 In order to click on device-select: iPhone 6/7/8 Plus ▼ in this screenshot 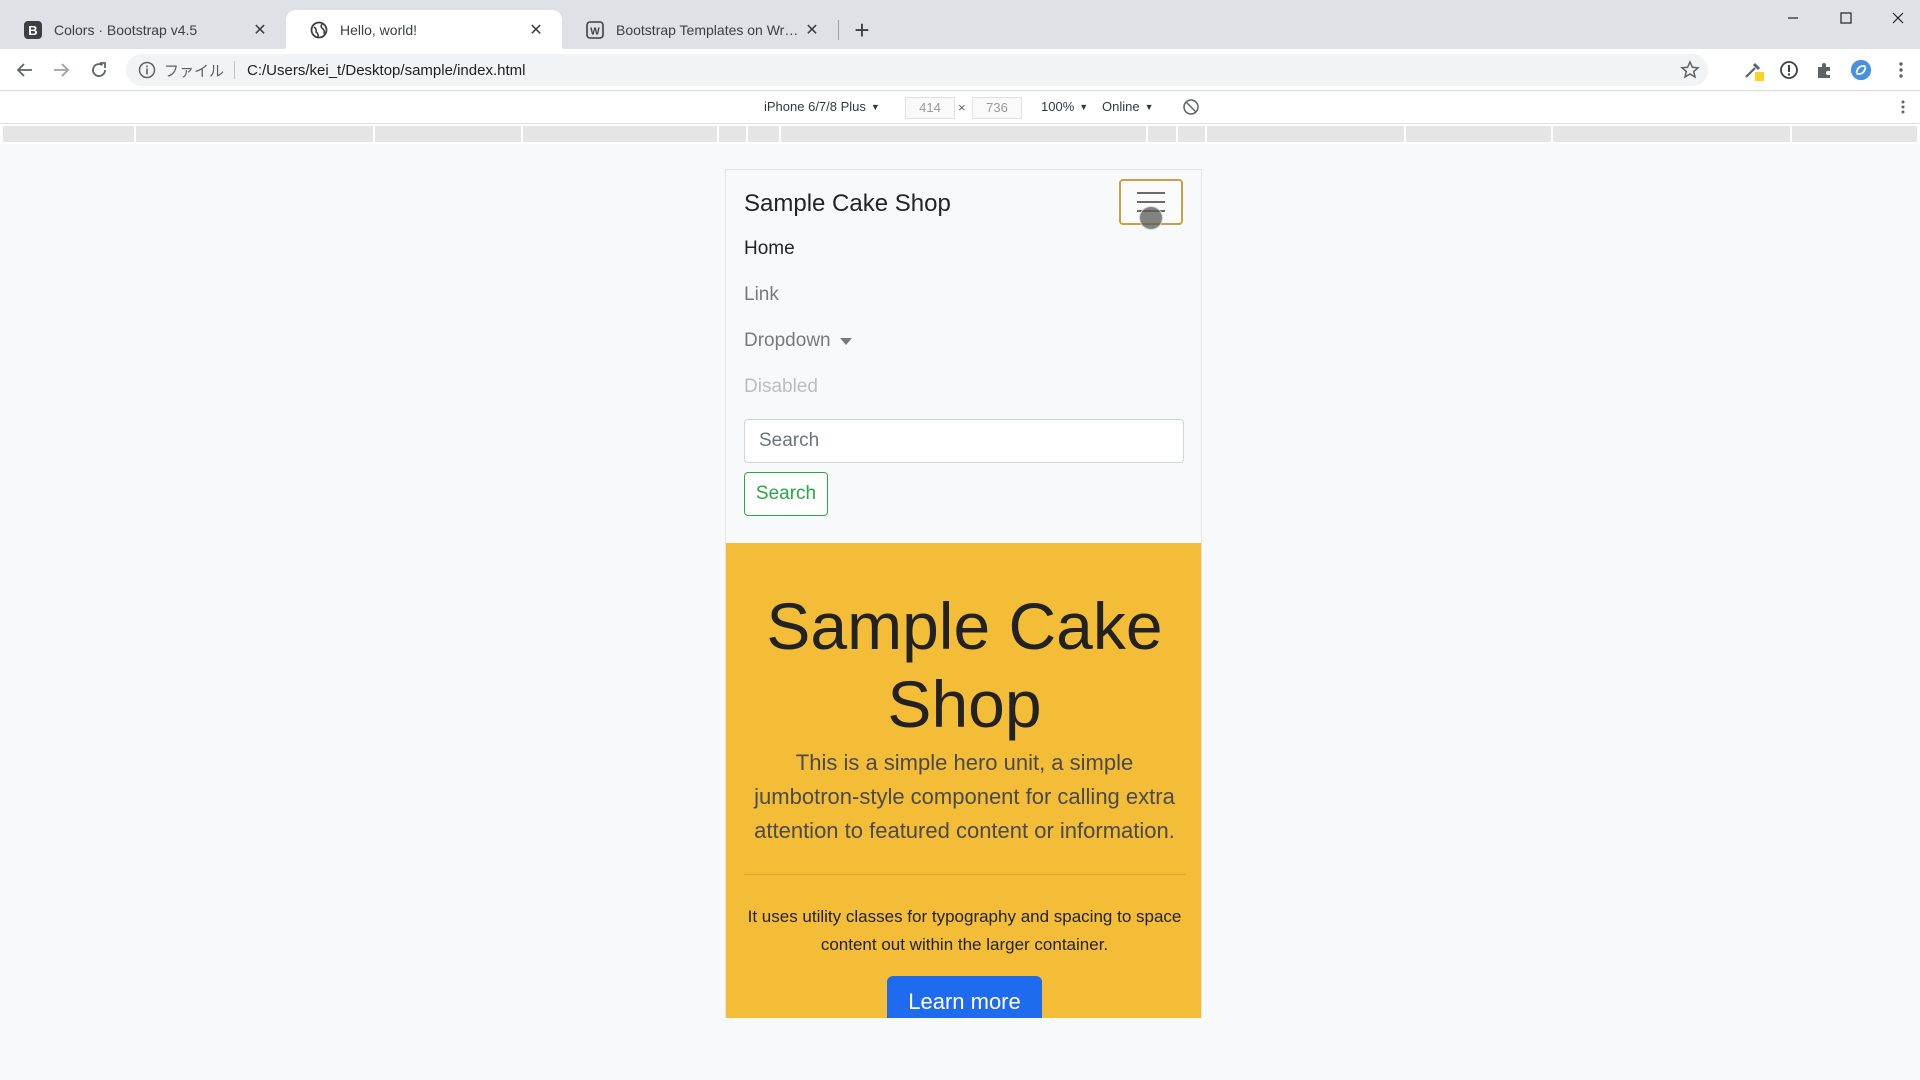, I will do `click(822, 106)`.